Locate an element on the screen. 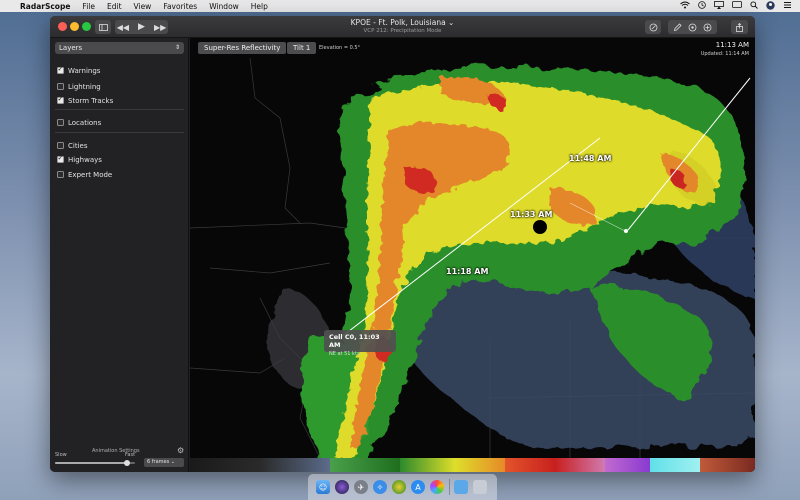 The image size is (800, 500). layer-label: Cities is located at coordinates (78, 145).